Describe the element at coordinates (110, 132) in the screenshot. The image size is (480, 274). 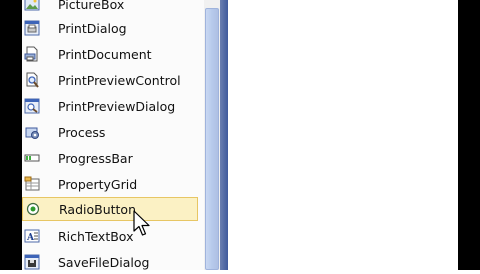
I see `toolbox-item-process: Process` at that location.